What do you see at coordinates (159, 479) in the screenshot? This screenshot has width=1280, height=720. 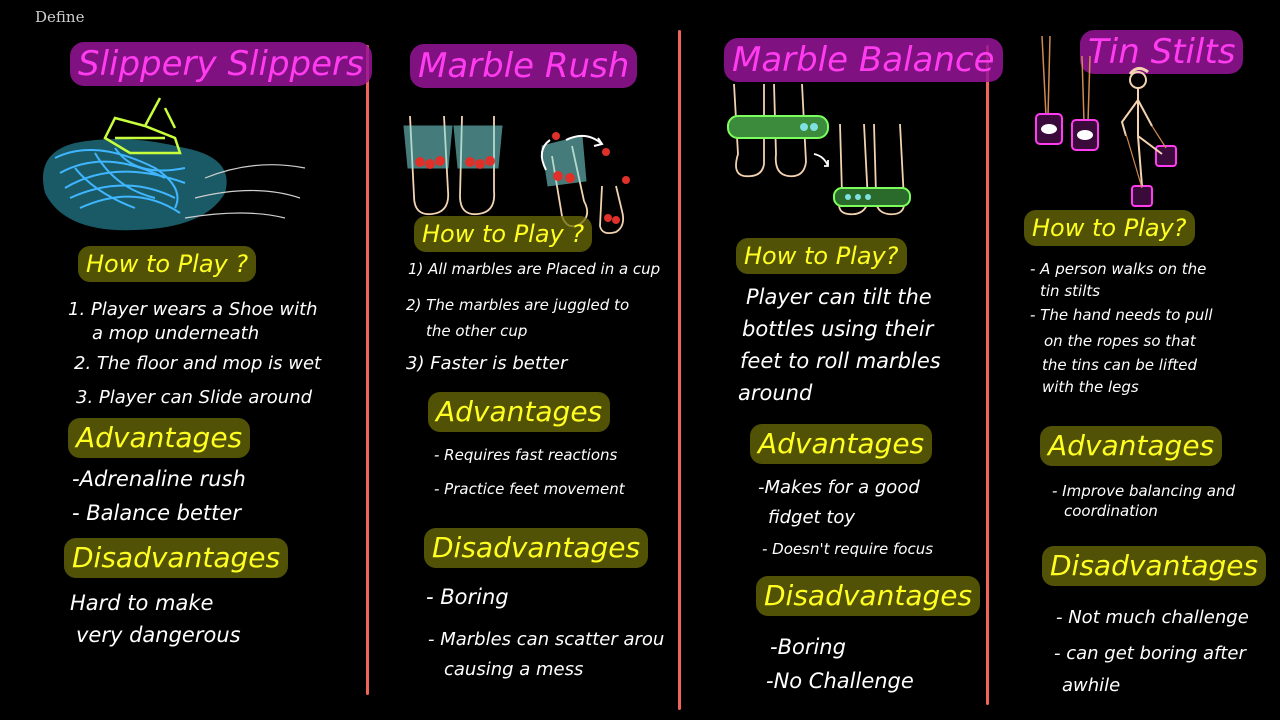 I see `advantage-item: -Adrenaline rush` at bounding box center [159, 479].